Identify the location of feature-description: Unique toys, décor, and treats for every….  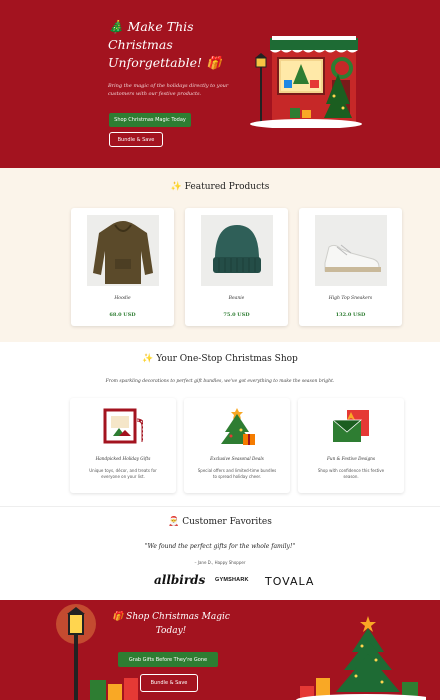
(123, 473).